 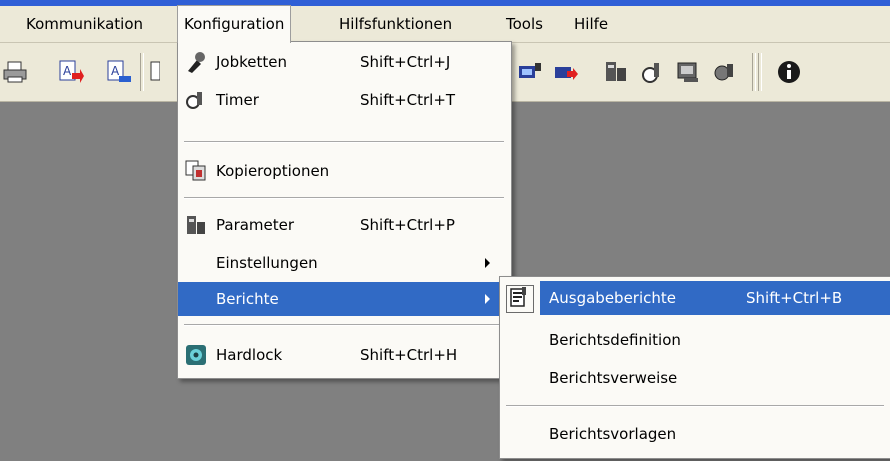 I want to click on kopieroptionen-icon, so click(x=196, y=171).